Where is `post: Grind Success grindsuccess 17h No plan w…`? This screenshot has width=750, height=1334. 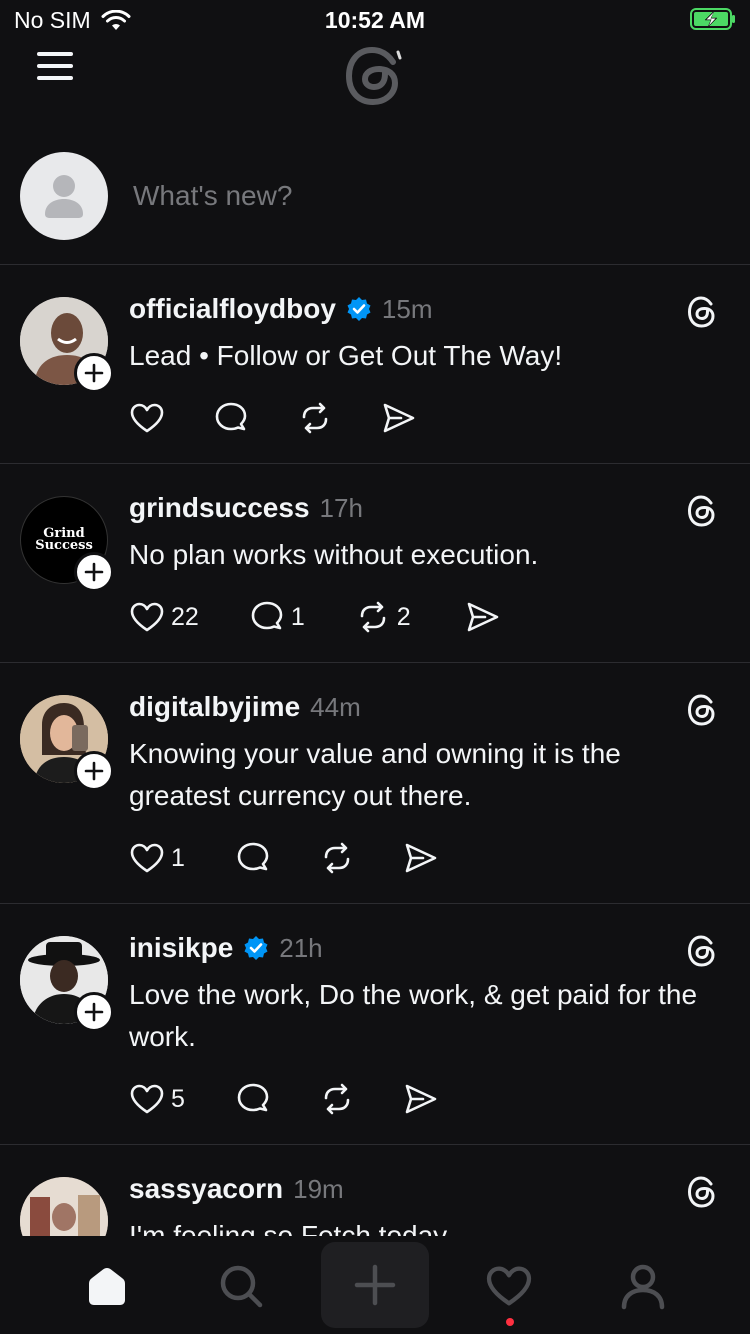 post: Grind Success grindsuccess 17h No plan w… is located at coordinates (375, 563).